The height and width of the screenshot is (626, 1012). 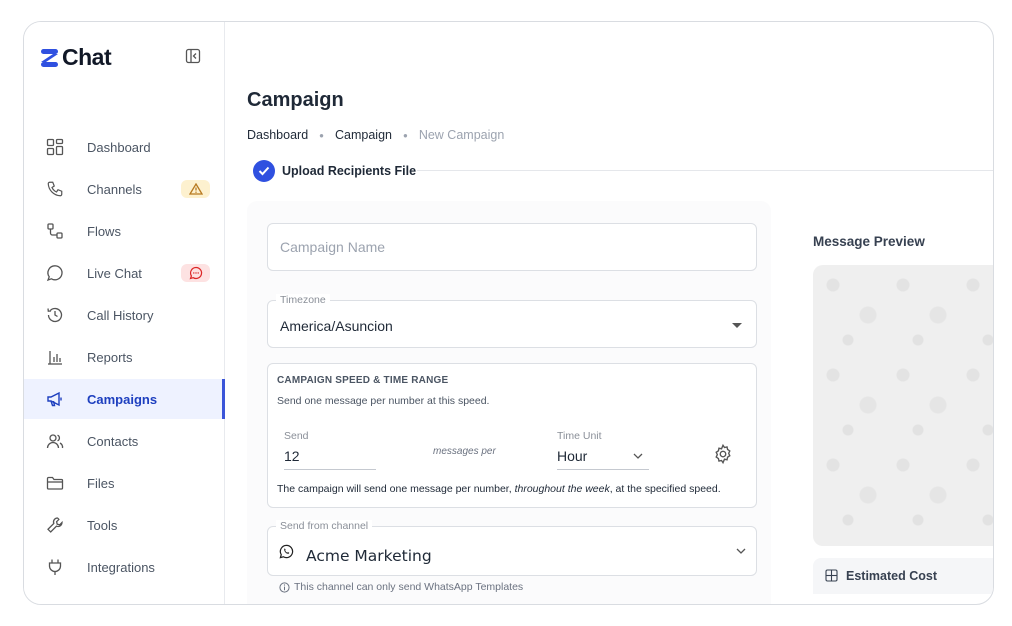 I want to click on time-unit-label: Time Unit, so click(x=579, y=436).